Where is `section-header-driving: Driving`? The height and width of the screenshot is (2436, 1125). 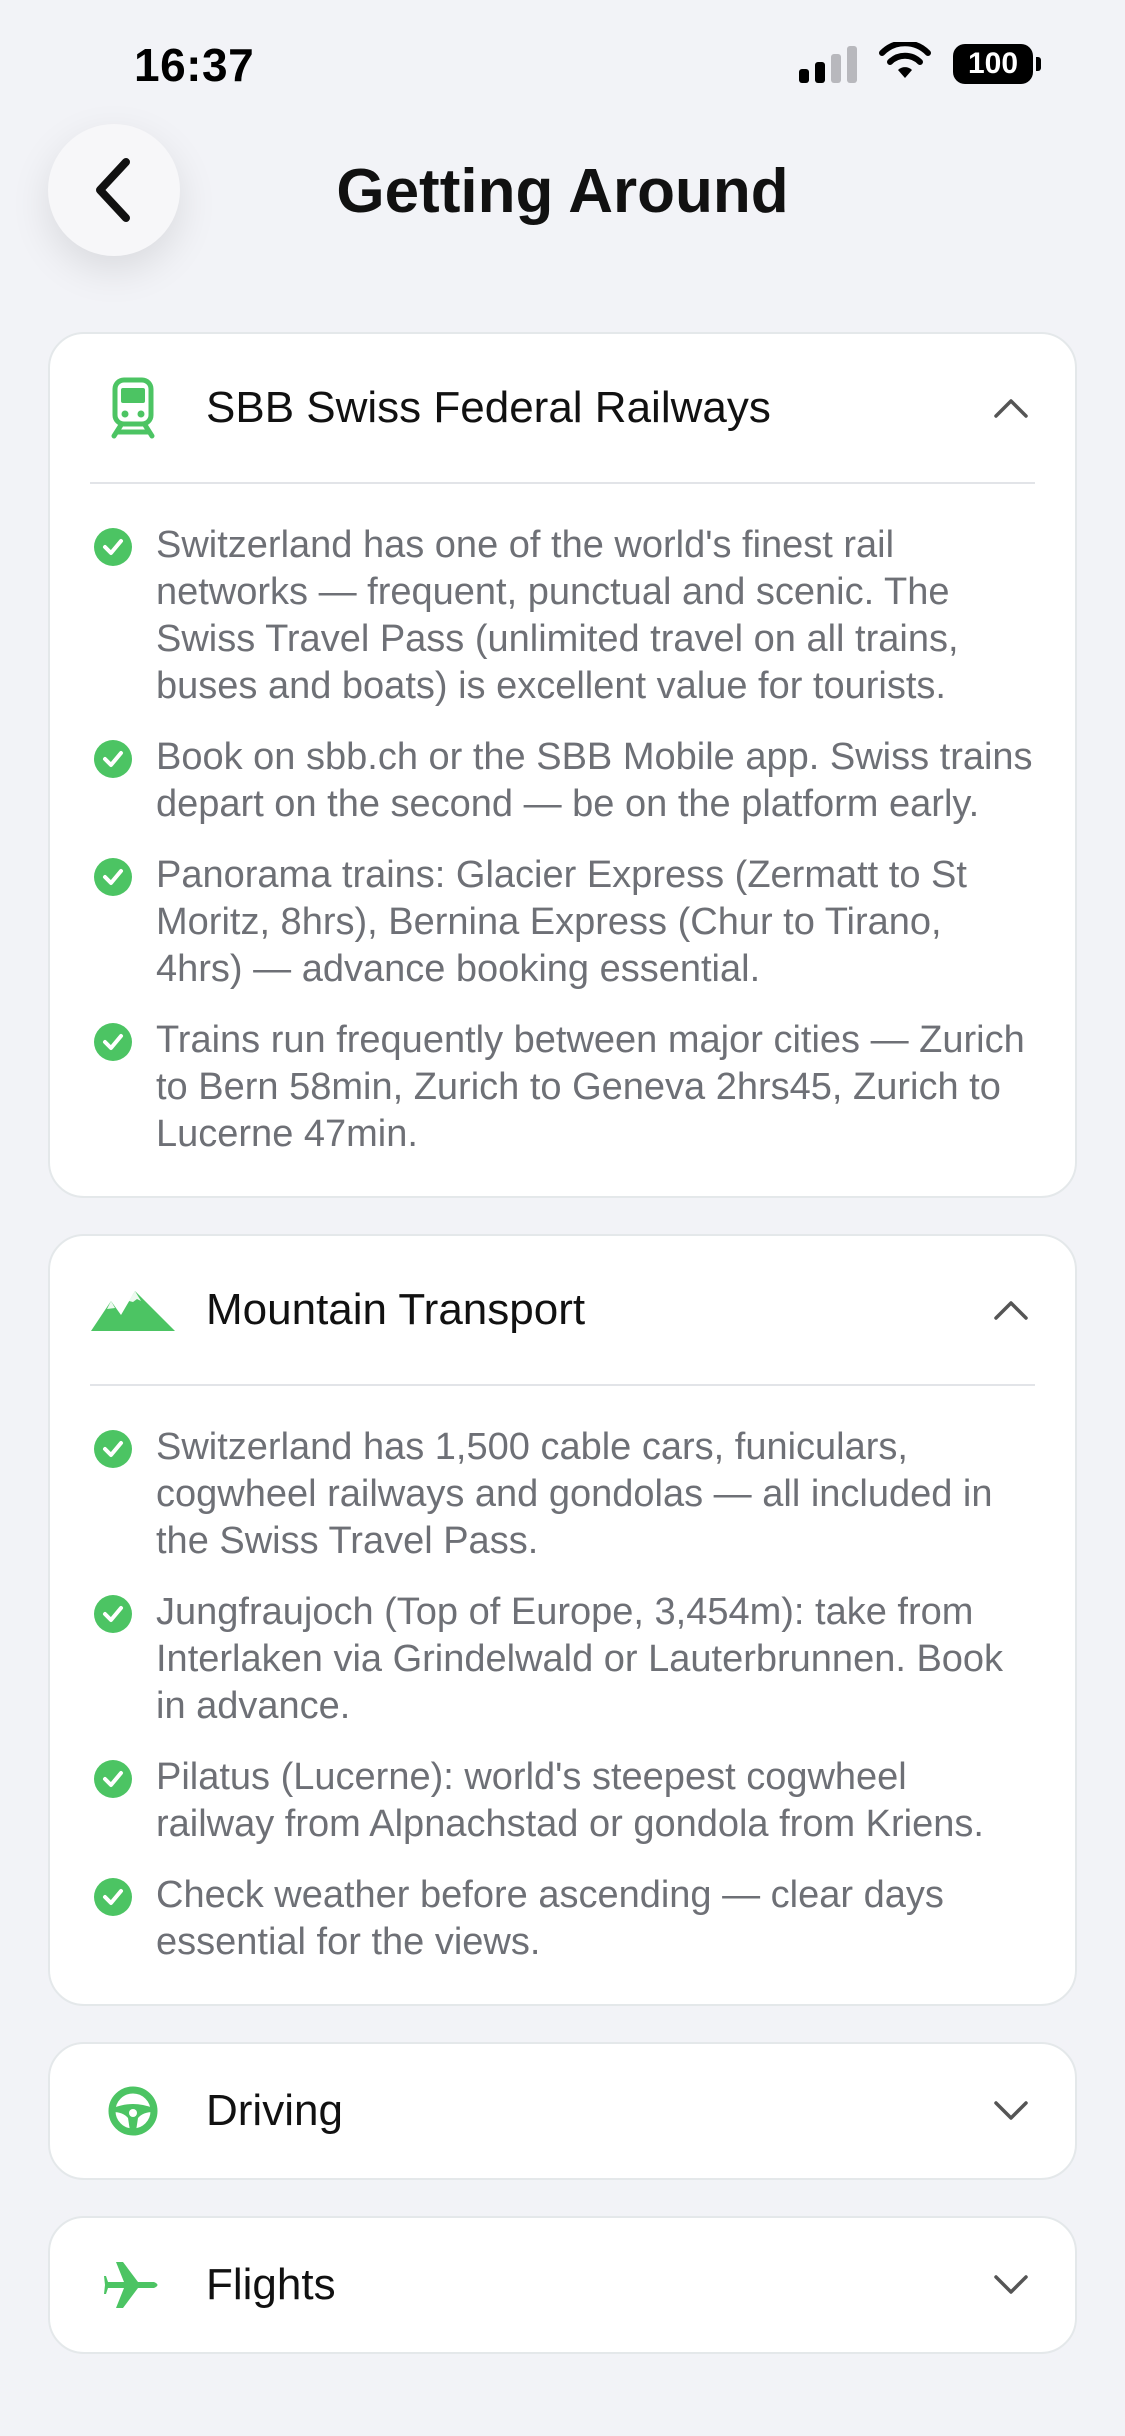
section-header-driving: Driving is located at coordinates (562, 2111).